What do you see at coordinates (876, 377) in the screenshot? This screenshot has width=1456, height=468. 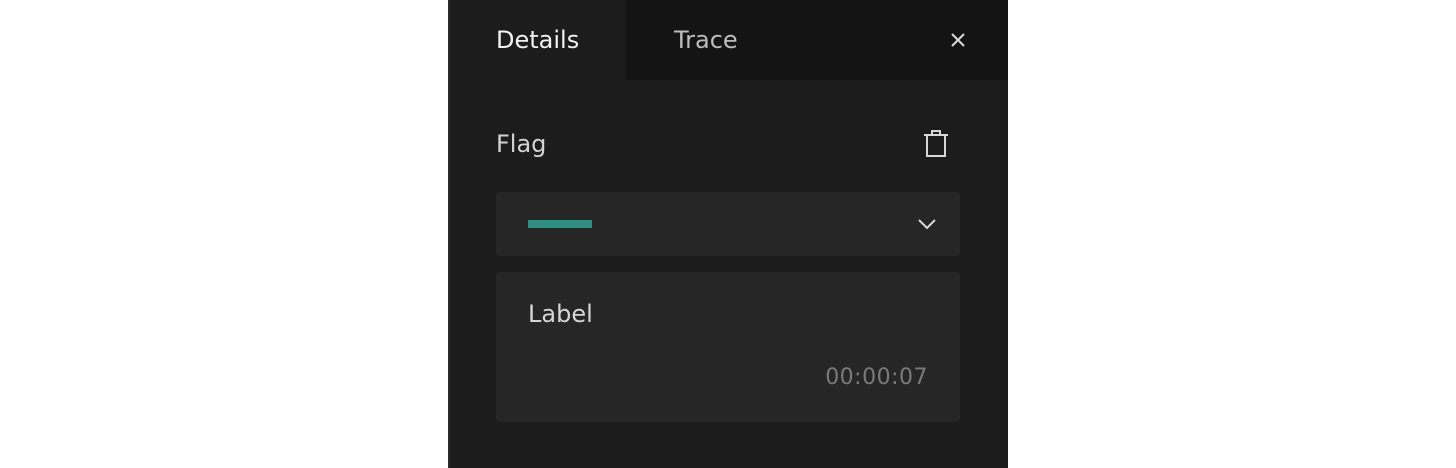 I see `flag-timestamp: 00:00:07` at bounding box center [876, 377].